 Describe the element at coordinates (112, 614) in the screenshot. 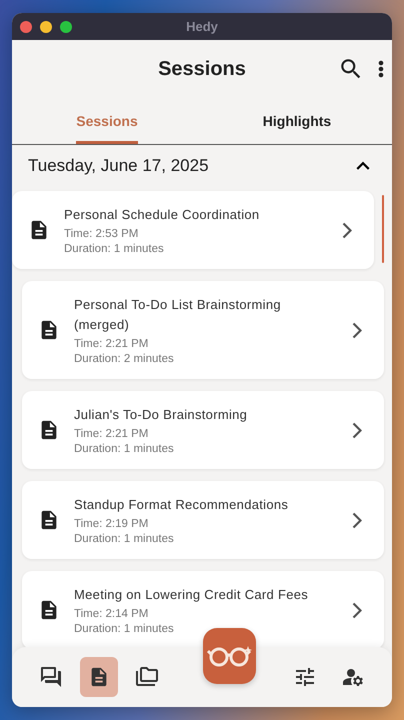

I see `session-time: Time: 2:14 PM` at that location.